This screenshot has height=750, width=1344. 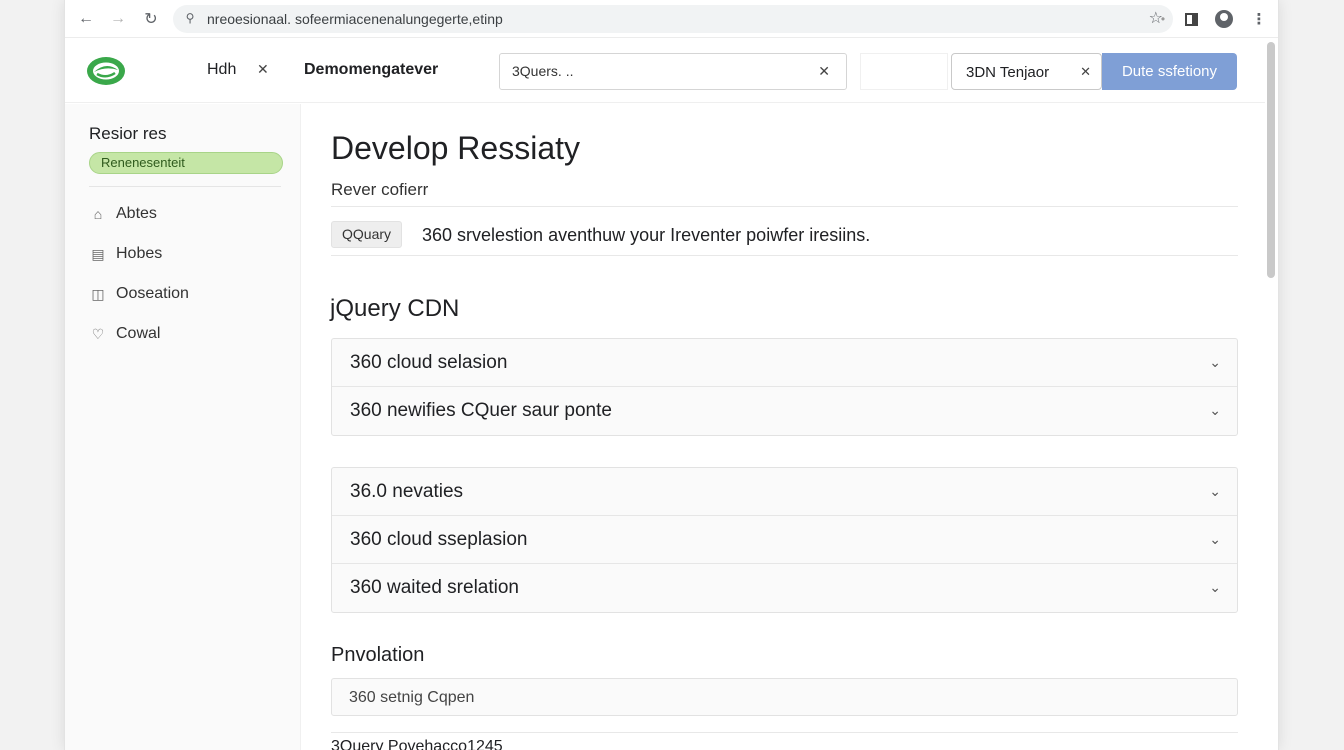 I want to click on app-logo-icon, so click(x=106, y=71).